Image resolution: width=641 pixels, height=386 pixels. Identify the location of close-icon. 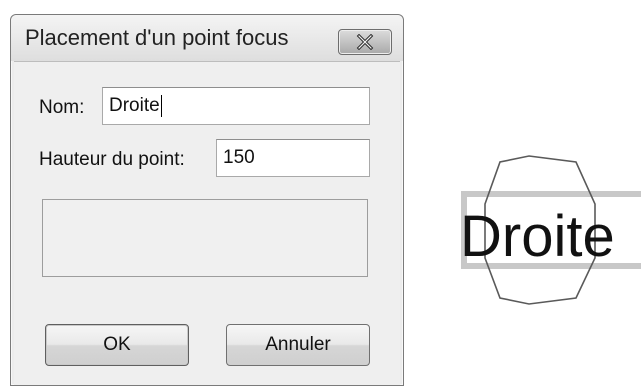
(365, 42).